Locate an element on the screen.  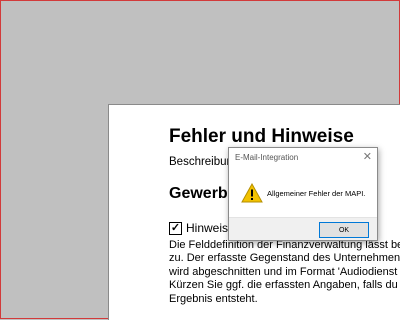
hint-checkbox-label: Hinweis is located at coordinates (207, 228).